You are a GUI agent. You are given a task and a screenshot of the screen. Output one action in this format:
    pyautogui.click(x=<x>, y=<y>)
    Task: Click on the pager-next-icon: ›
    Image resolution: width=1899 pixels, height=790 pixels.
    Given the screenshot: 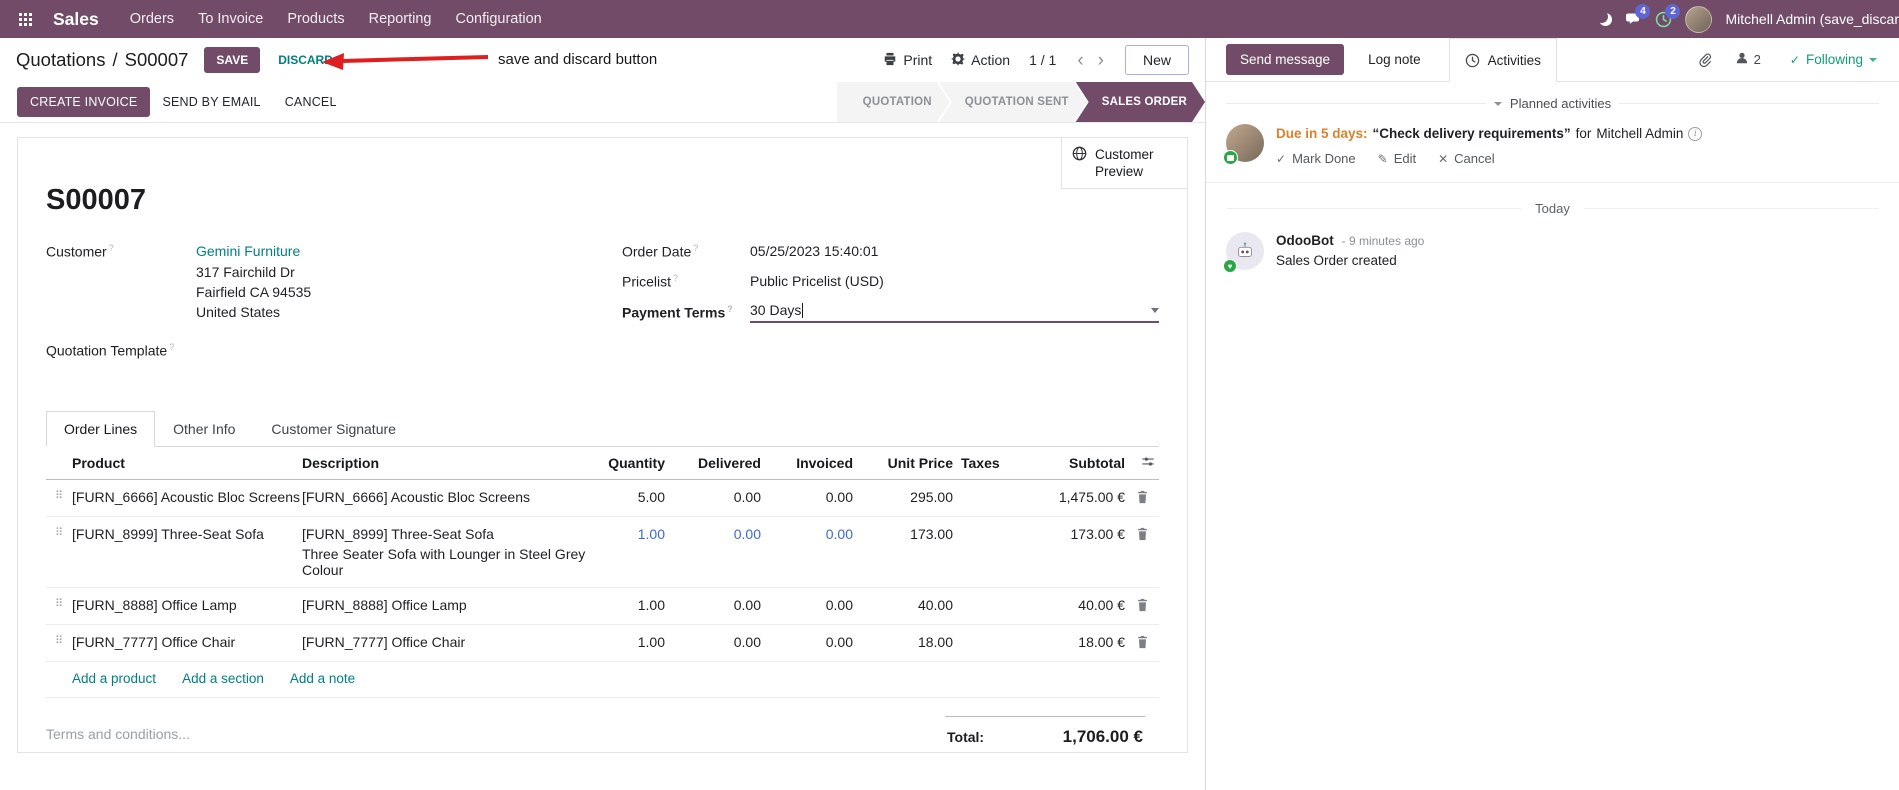 What is the action you would take?
    pyautogui.click(x=1101, y=60)
    